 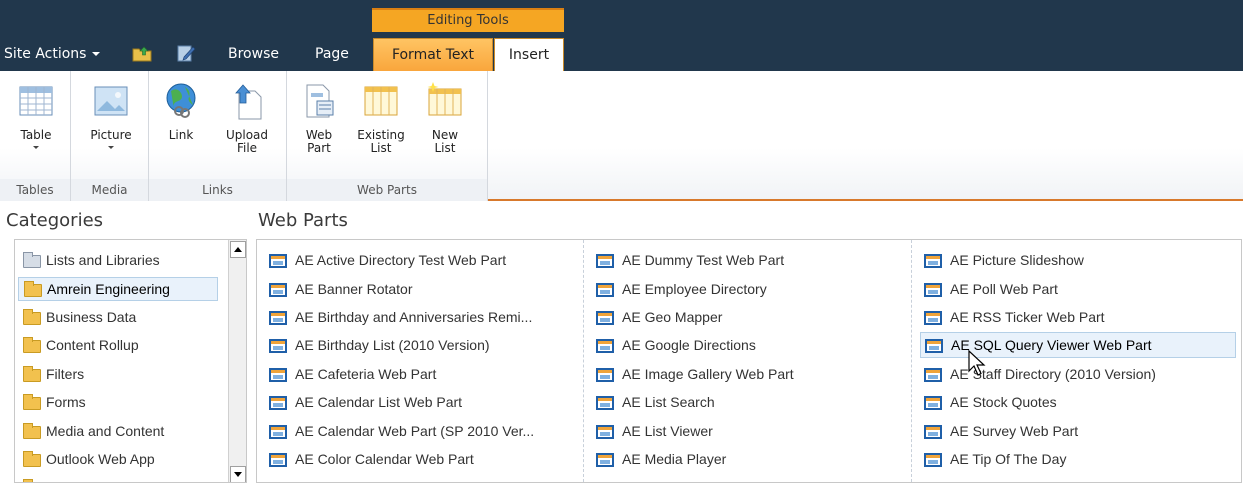 I want to click on tab-browse: Browse, so click(x=253, y=54).